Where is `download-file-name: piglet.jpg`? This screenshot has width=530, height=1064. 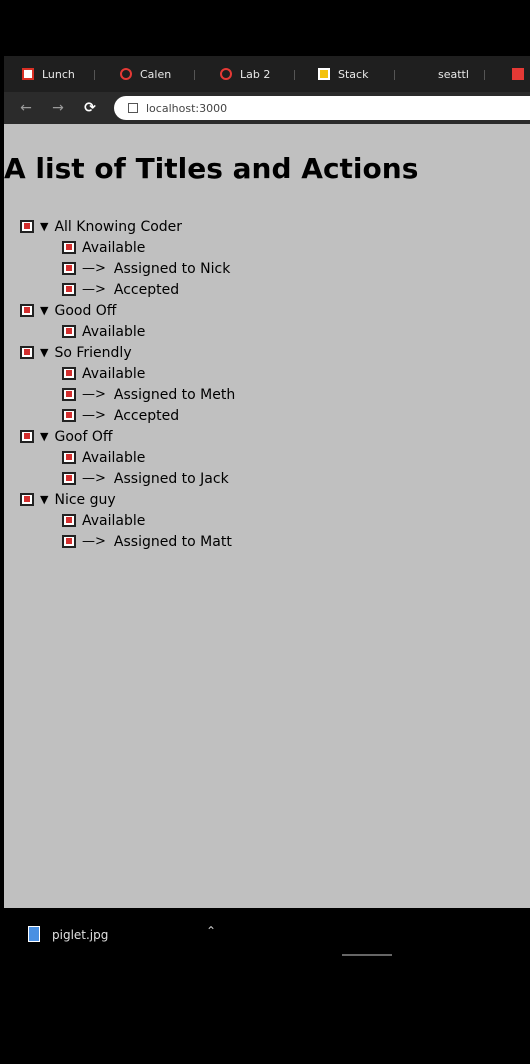 download-file-name: piglet.jpg is located at coordinates (80, 935).